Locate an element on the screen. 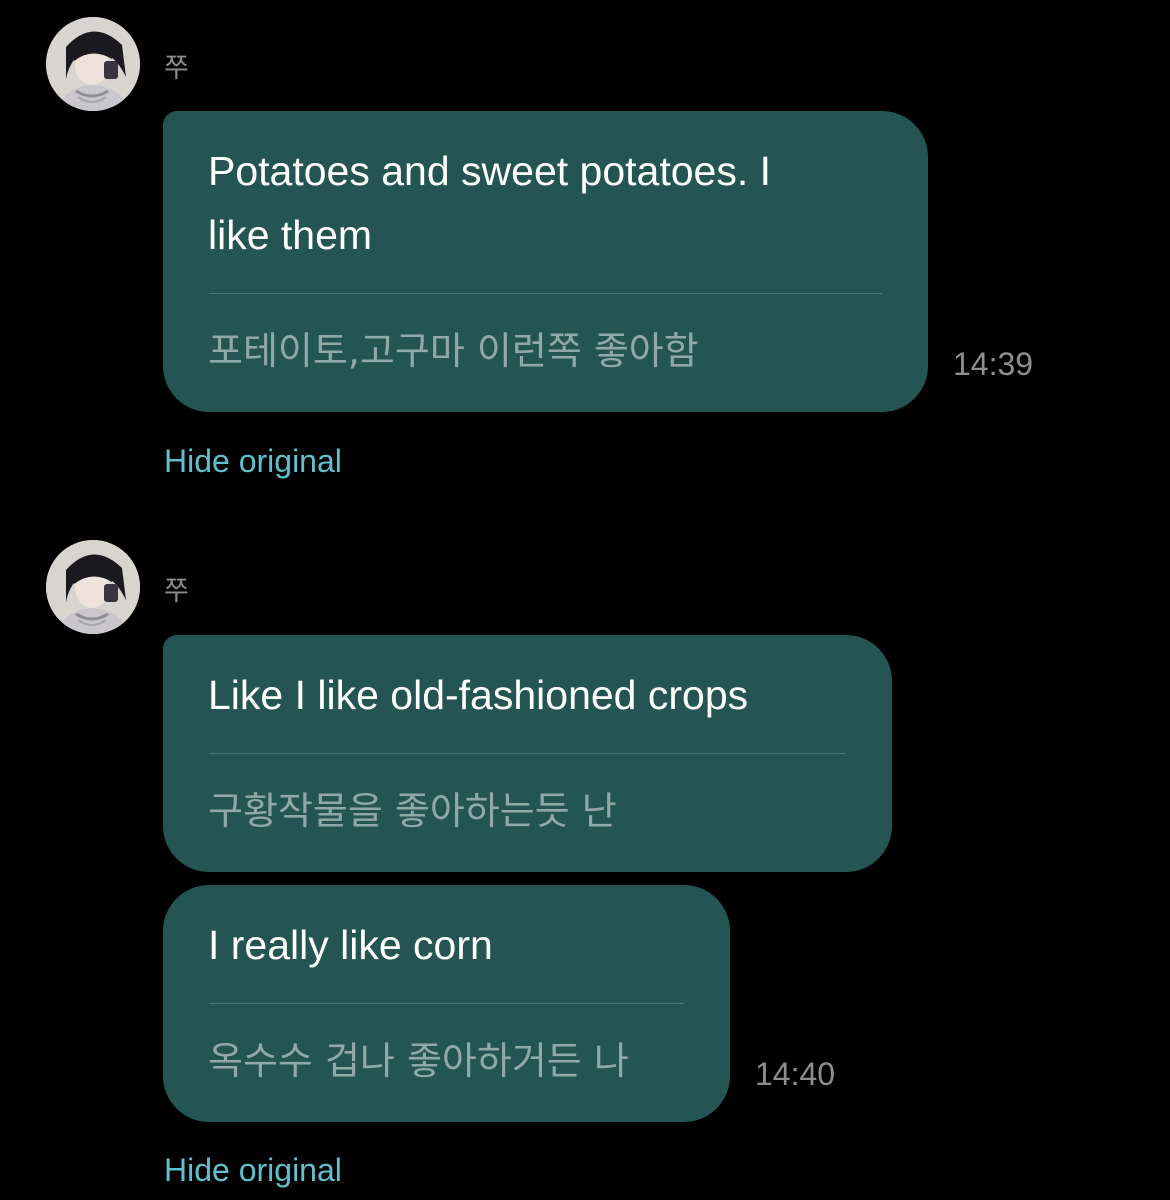 This screenshot has width=1170, height=1200. message-bubble: I really like corn 옥수수 겁나 좋아하거든 나 is located at coordinates (446, 1003).